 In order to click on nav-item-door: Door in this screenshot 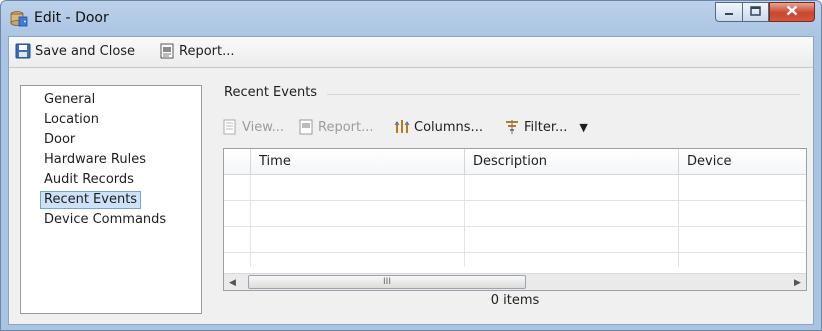, I will do `click(111, 140)`.